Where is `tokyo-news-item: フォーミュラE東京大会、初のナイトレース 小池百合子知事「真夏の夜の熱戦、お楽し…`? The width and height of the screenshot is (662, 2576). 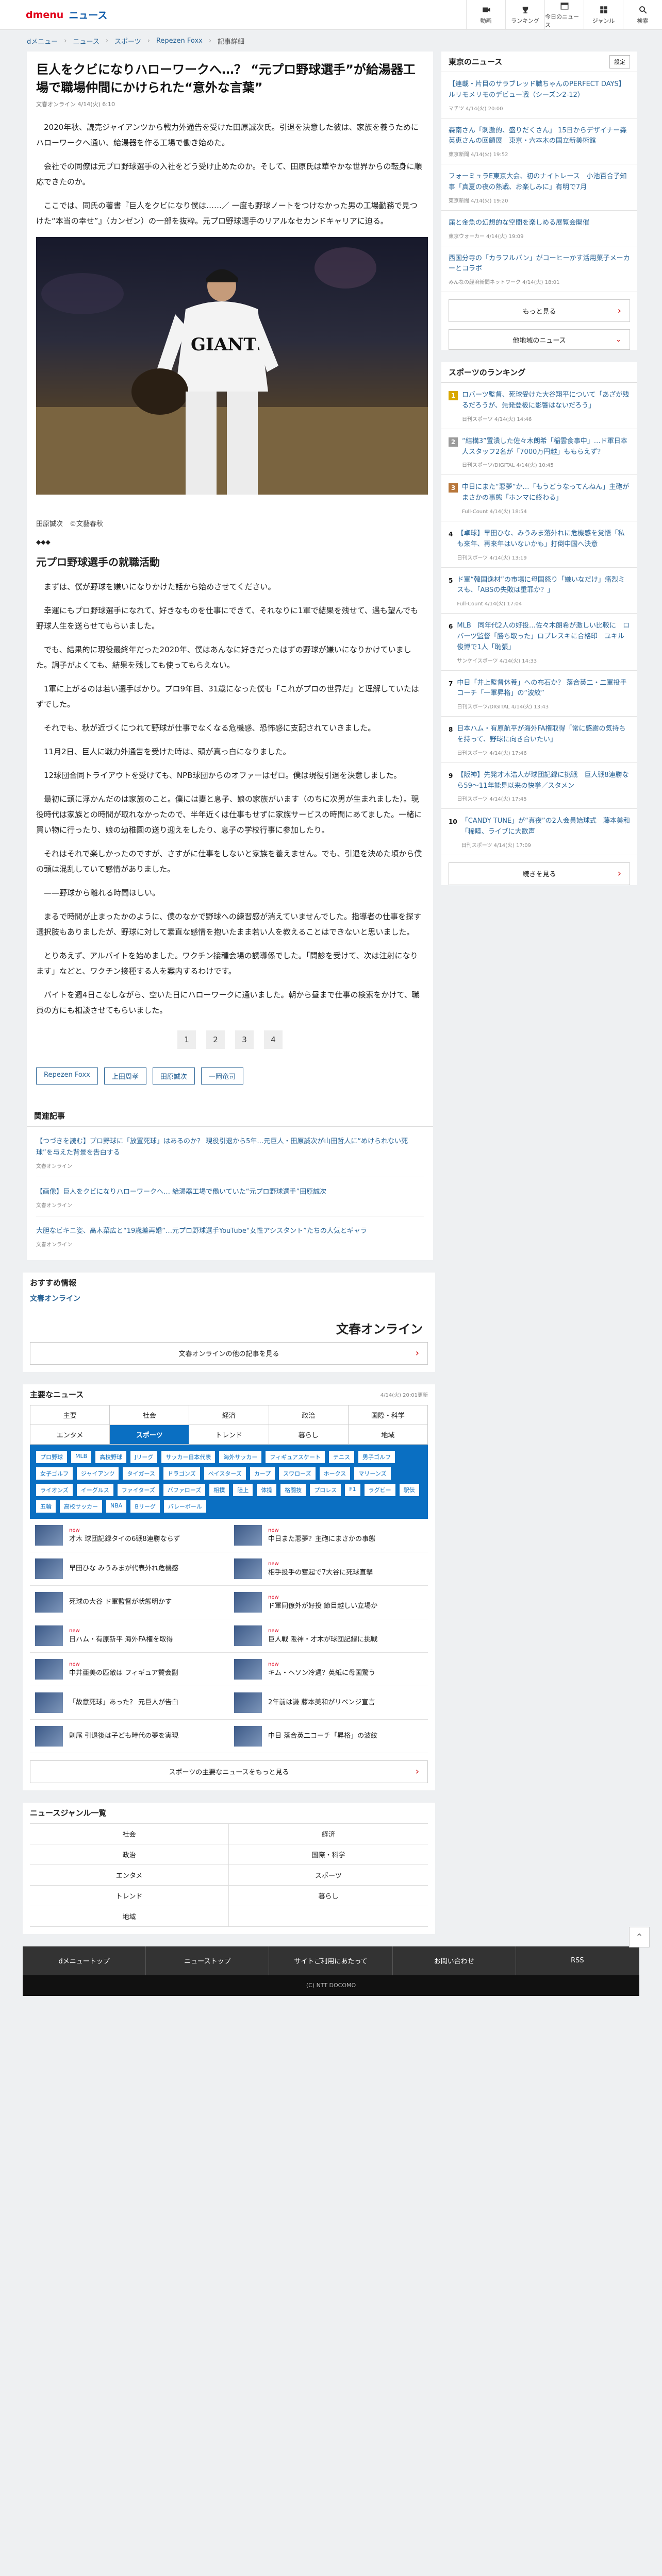
tokyo-news-item: フォーミュラE東京大会、初のナイトレース 小池百合子知事「真夏の夜の熱戦、お楽し… is located at coordinates (539, 187).